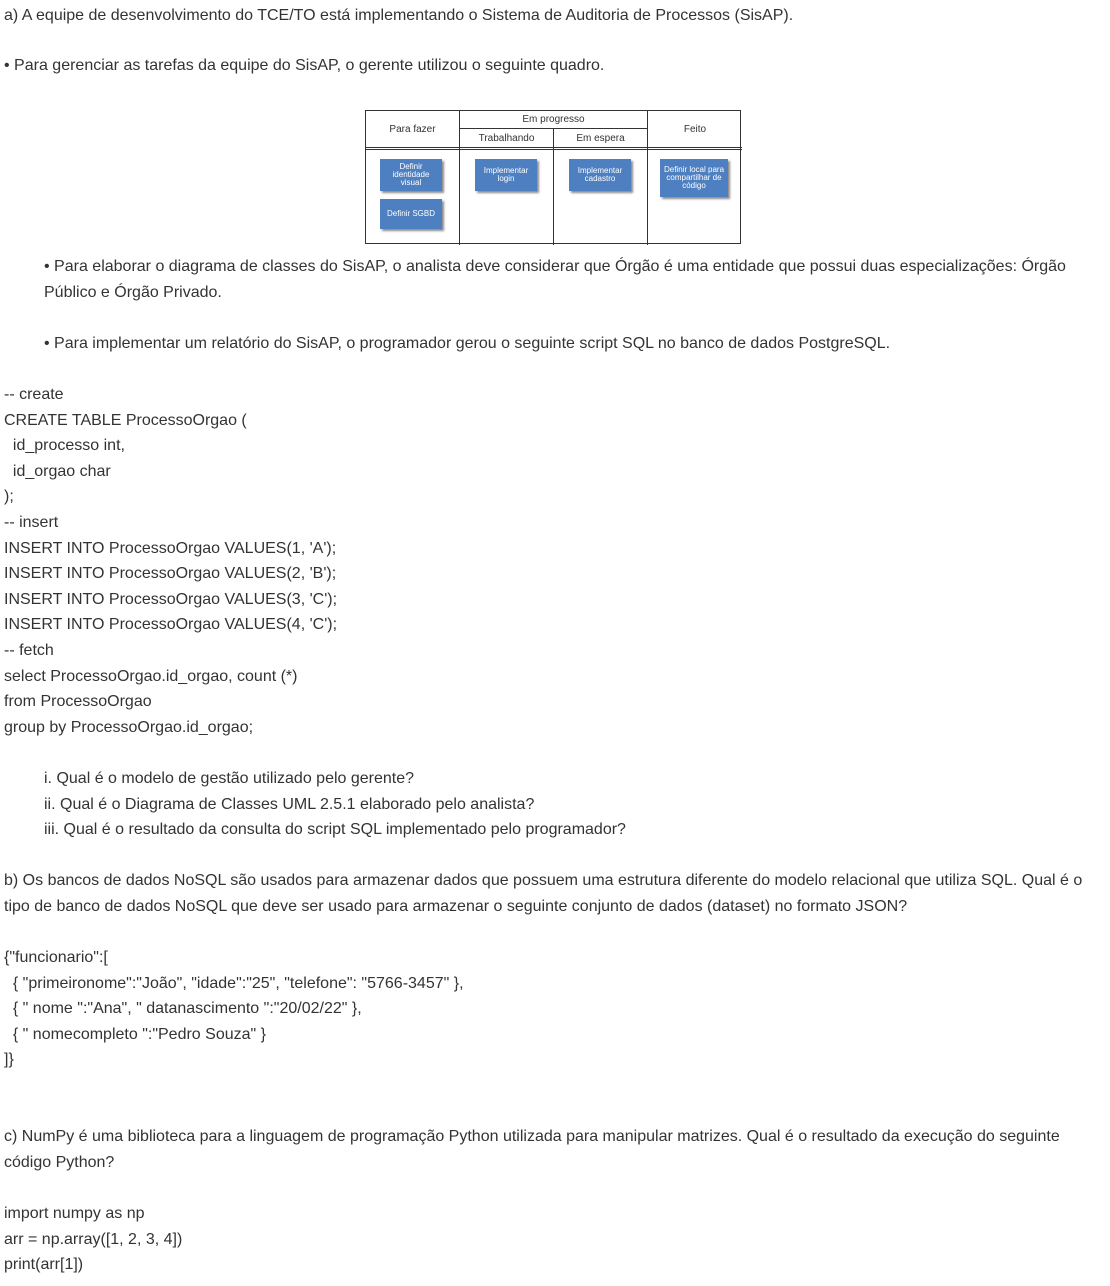  Describe the element at coordinates (78, 701) in the screenshot. I see `sql-line: from ProcessoOrgao` at that location.